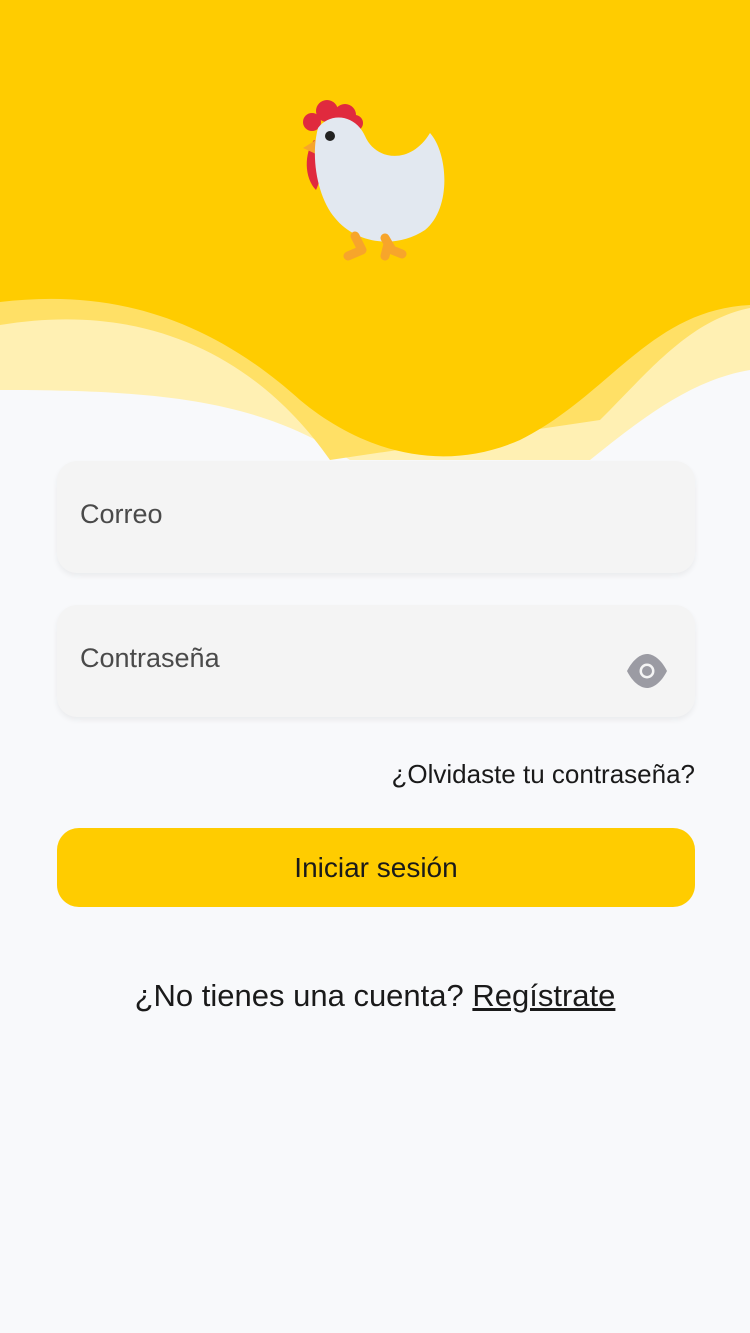  What do you see at coordinates (376, 661) in the screenshot?
I see `password-field: Contraseña` at bounding box center [376, 661].